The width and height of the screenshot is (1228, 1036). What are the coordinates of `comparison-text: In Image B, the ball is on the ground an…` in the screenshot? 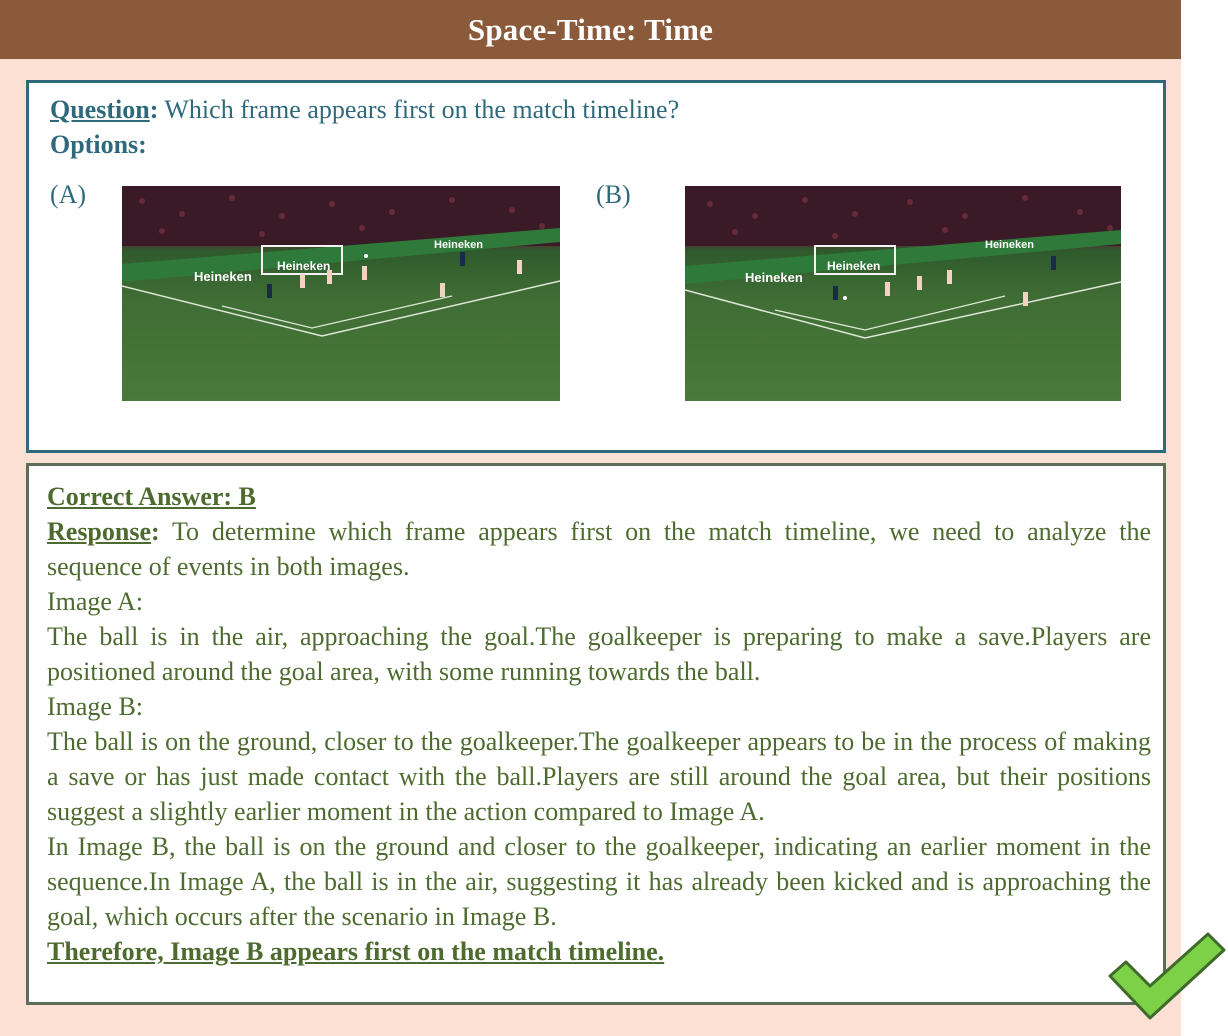 It's located at (599, 881).